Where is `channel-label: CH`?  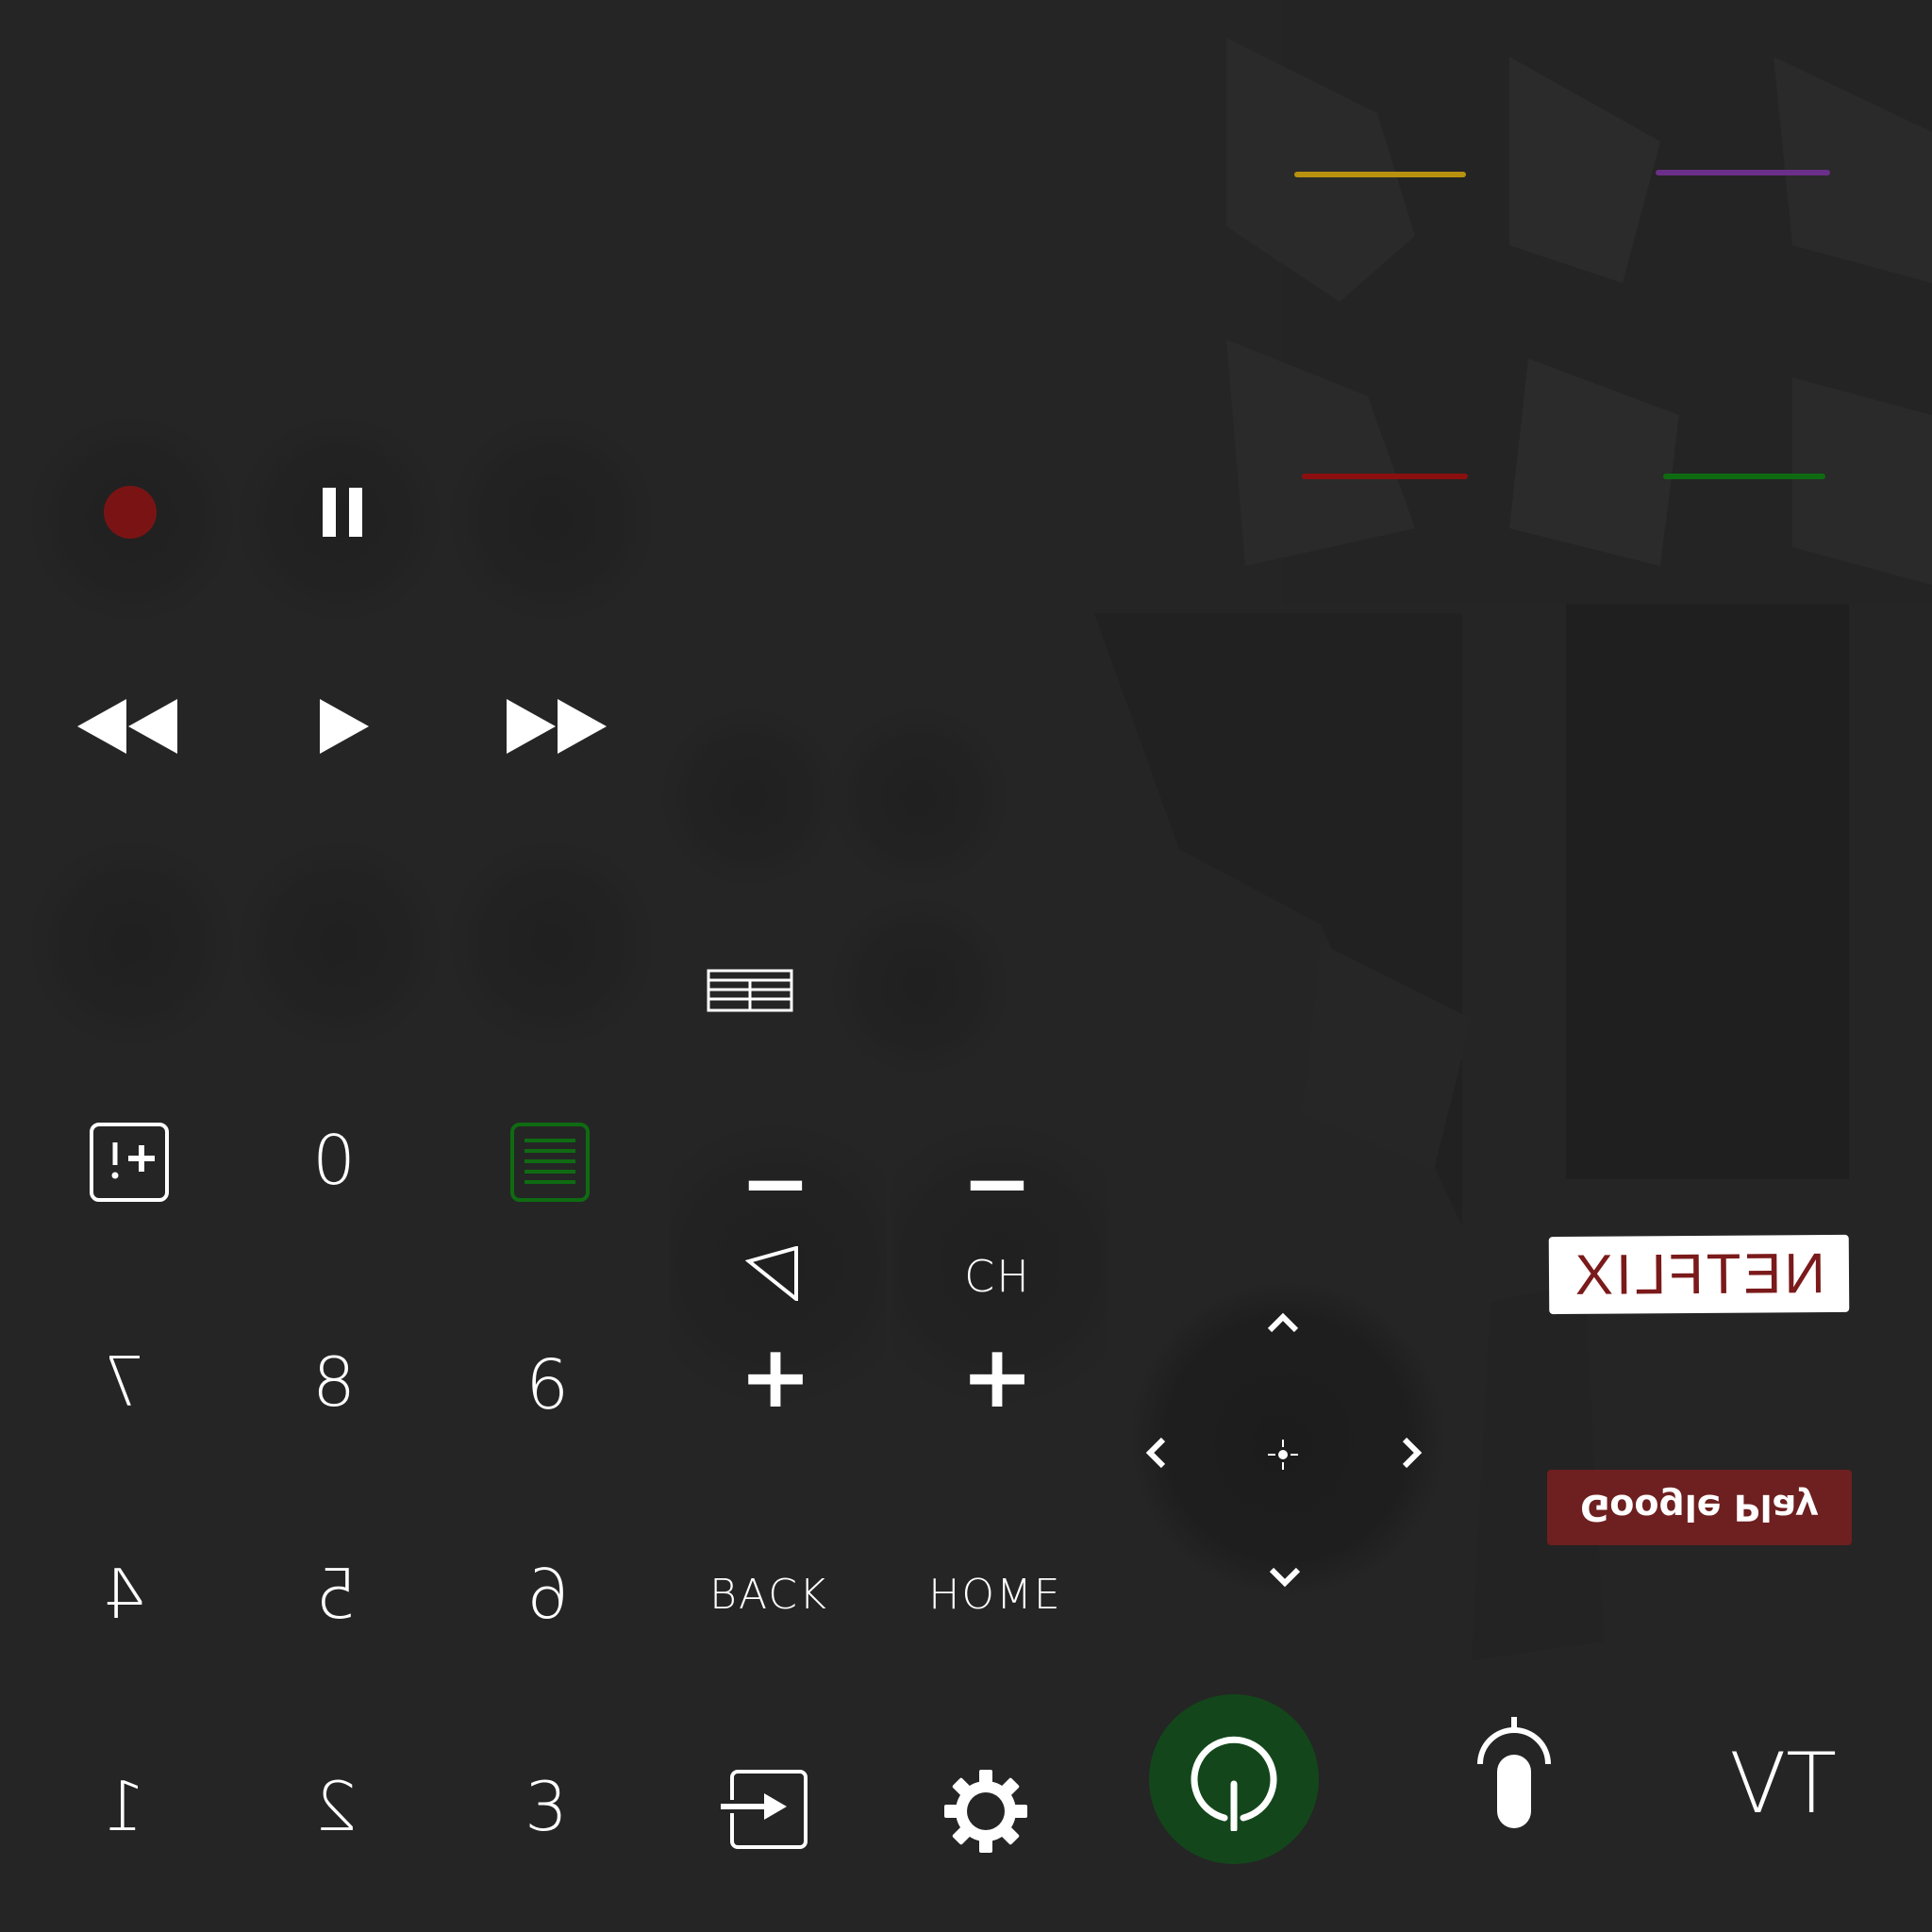
channel-label: CH is located at coordinates (998, 1276).